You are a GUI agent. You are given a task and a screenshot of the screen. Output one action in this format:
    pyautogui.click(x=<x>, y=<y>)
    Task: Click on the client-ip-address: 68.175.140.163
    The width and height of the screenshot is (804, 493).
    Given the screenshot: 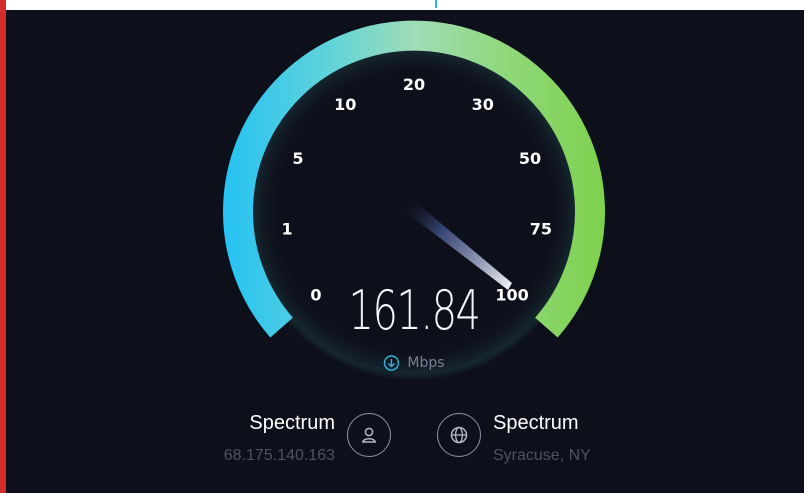 What is the action you would take?
    pyautogui.click(x=279, y=455)
    